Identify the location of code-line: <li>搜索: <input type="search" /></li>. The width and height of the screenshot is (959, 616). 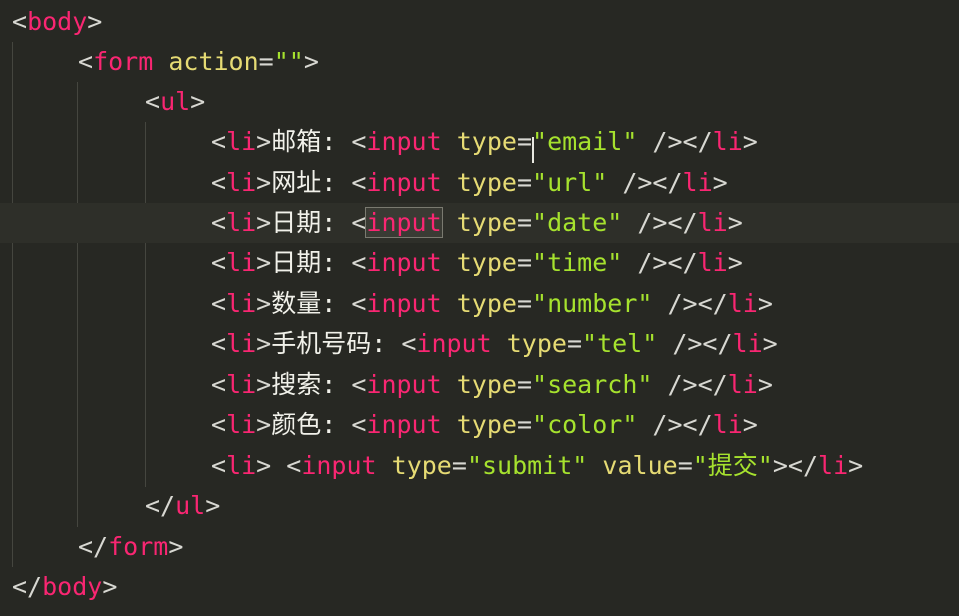
(392, 385).